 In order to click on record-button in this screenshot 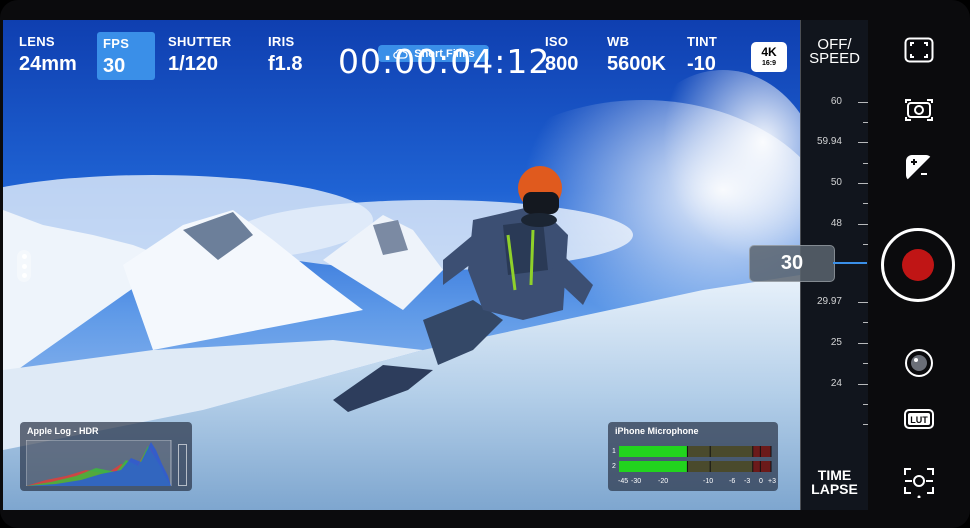, I will do `click(918, 265)`.